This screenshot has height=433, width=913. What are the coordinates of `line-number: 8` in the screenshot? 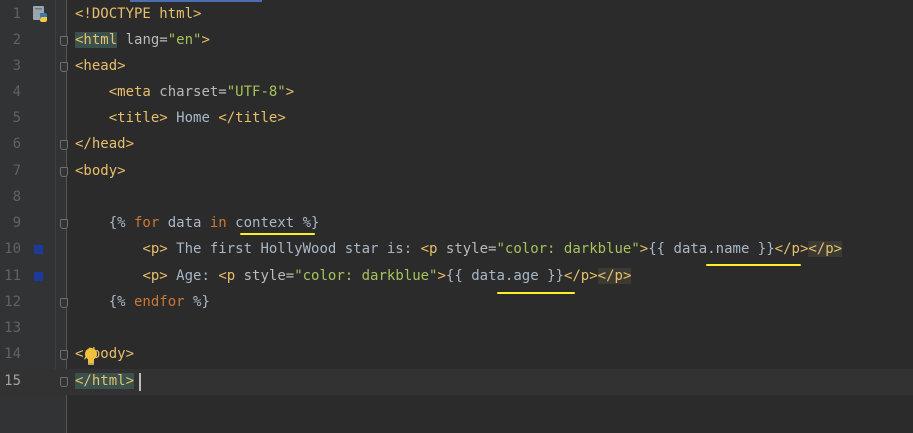 It's located at (16, 197).